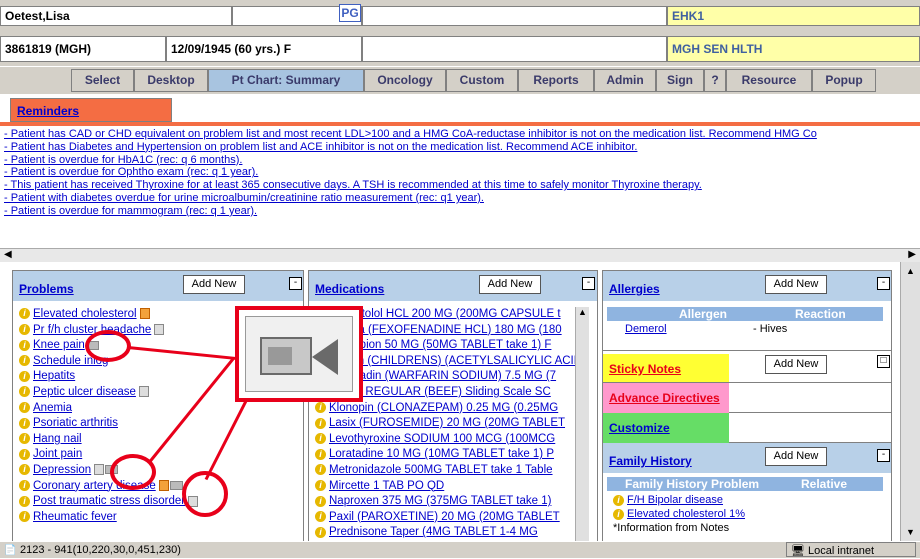 Image resolution: width=920 pixels, height=559 pixels. Describe the element at coordinates (46, 289) in the screenshot. I see `problems-title: Problems` at that location.